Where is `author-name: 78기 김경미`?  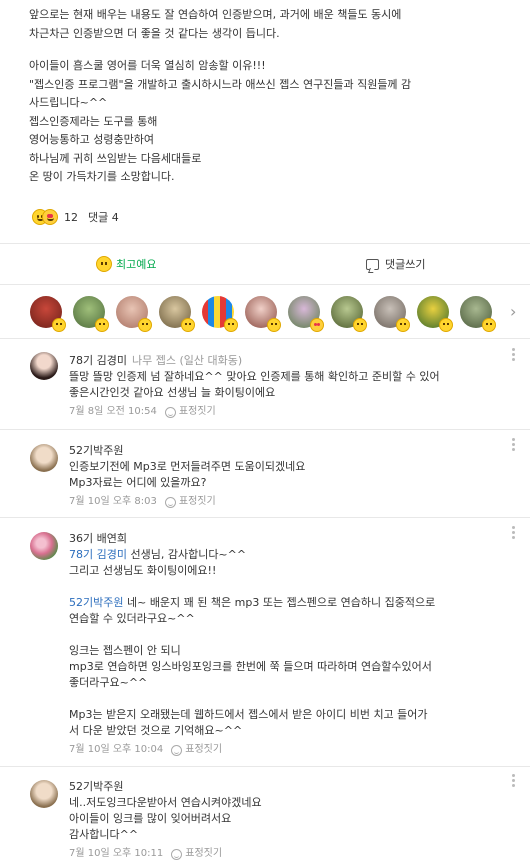 author-name: 78기 김경미 is located at coordinates (98, 360).